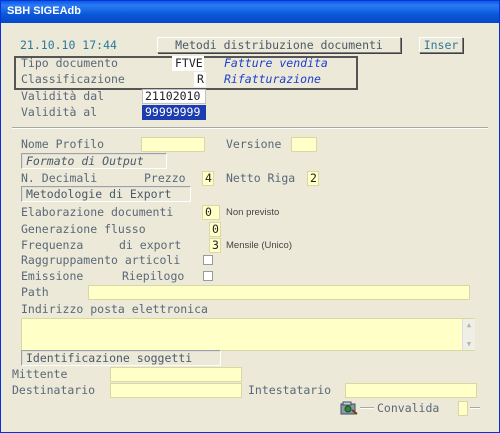 The height and width of the screenshot is (433, 500). What do you see at coordinates (101, 260) in the screenshot?
I see `raggruppamento-label: Raggruppamento articoli` at bounding box center [101, 260].